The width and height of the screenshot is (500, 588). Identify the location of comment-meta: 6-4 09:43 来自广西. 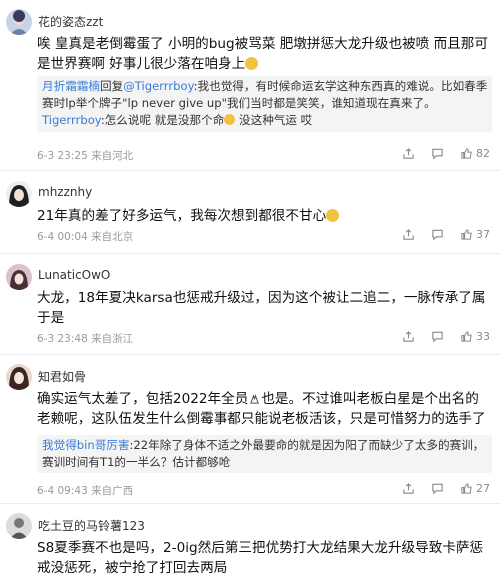
(85, 490).